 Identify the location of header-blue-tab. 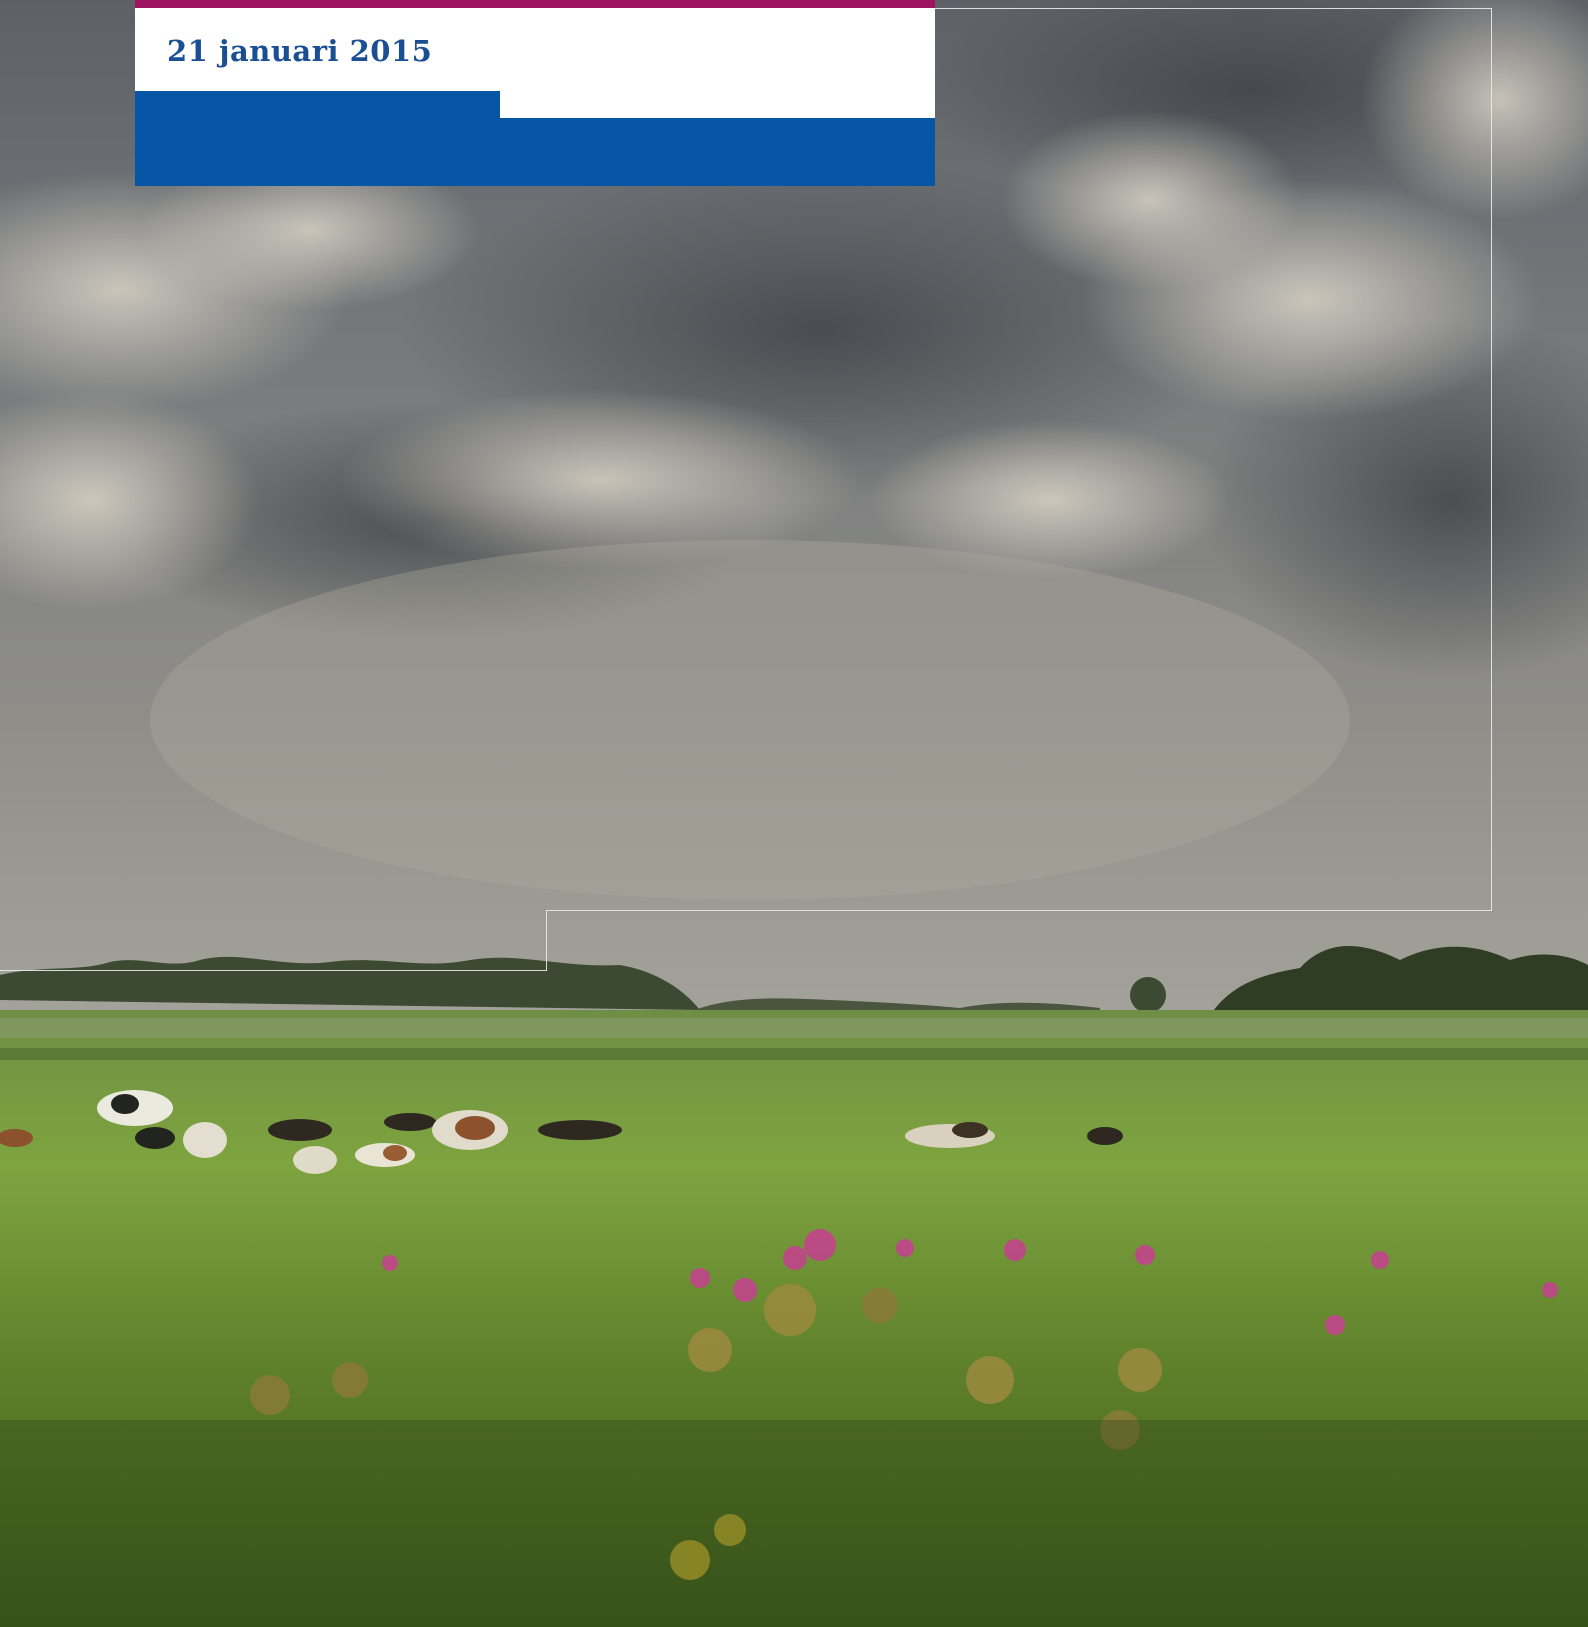
(317, 105).